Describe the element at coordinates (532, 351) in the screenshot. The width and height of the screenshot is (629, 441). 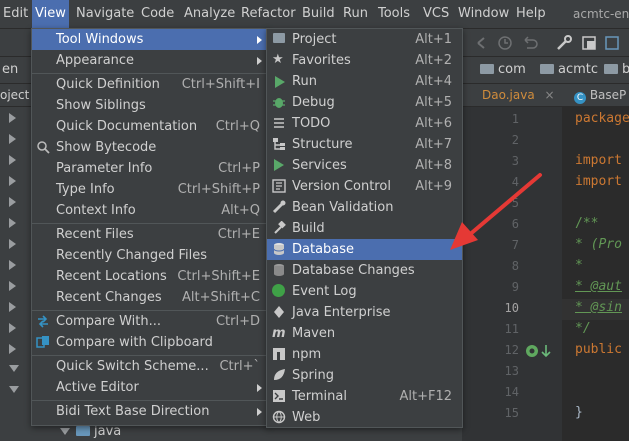
I see `spring-bean-icon` at that location.